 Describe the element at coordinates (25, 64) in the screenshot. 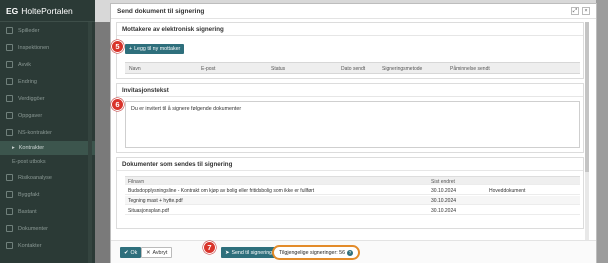

I see `sidebar-item-label: Avvik` at that location.